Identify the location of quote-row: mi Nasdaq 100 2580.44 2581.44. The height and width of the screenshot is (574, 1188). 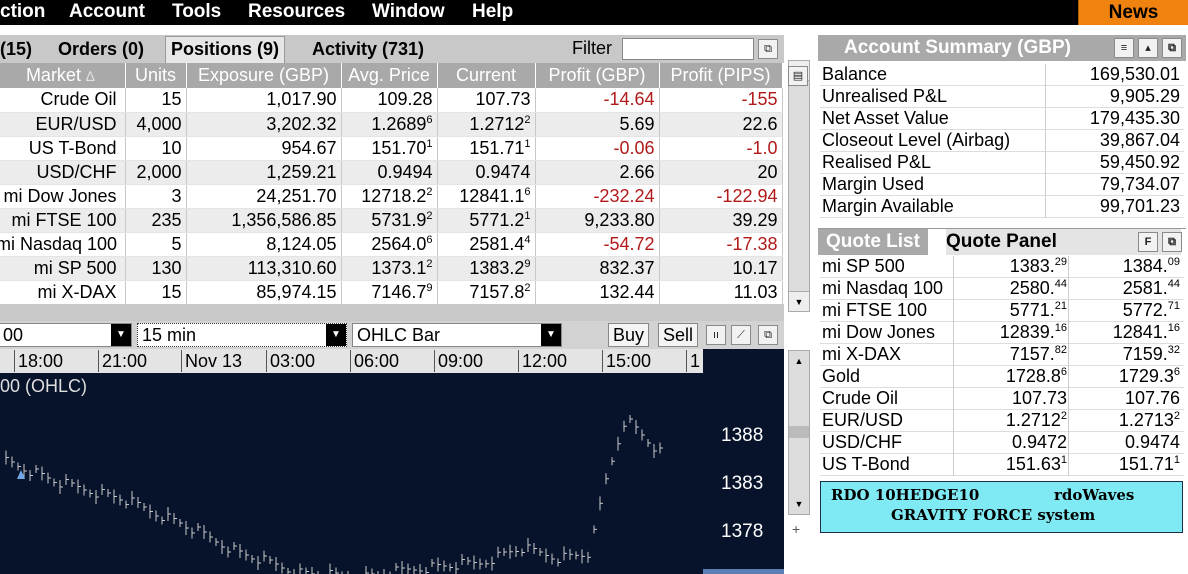
(1002, 289).